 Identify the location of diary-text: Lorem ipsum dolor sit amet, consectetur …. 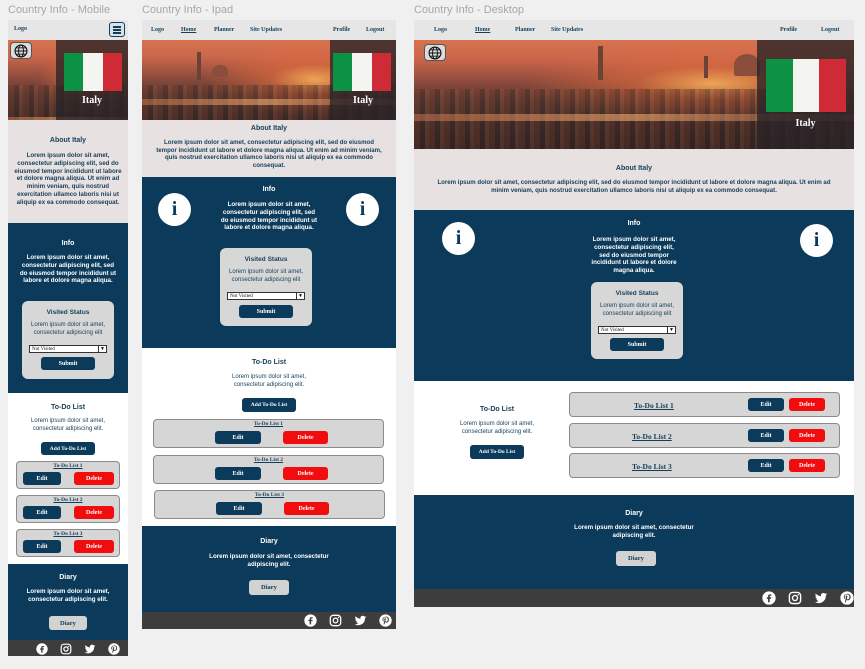
(634, 531).